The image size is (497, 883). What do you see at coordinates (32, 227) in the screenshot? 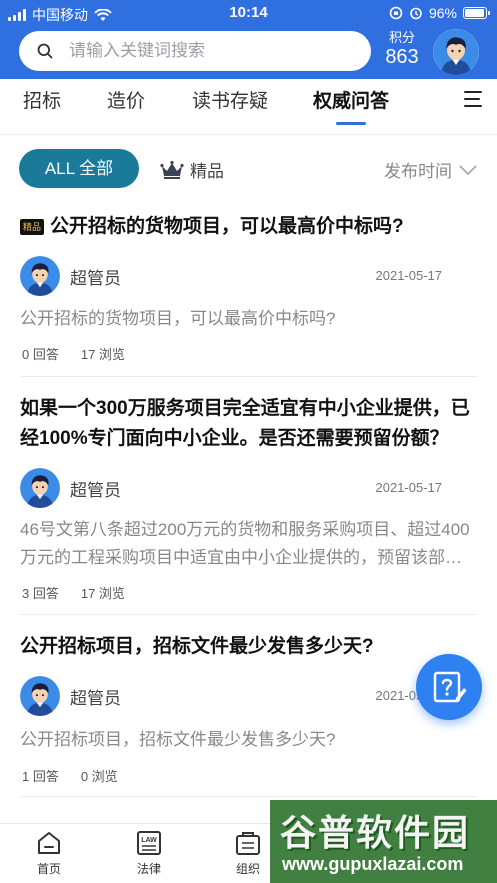
I see `featured-badge: 精品` at bounding box center [32, 227].